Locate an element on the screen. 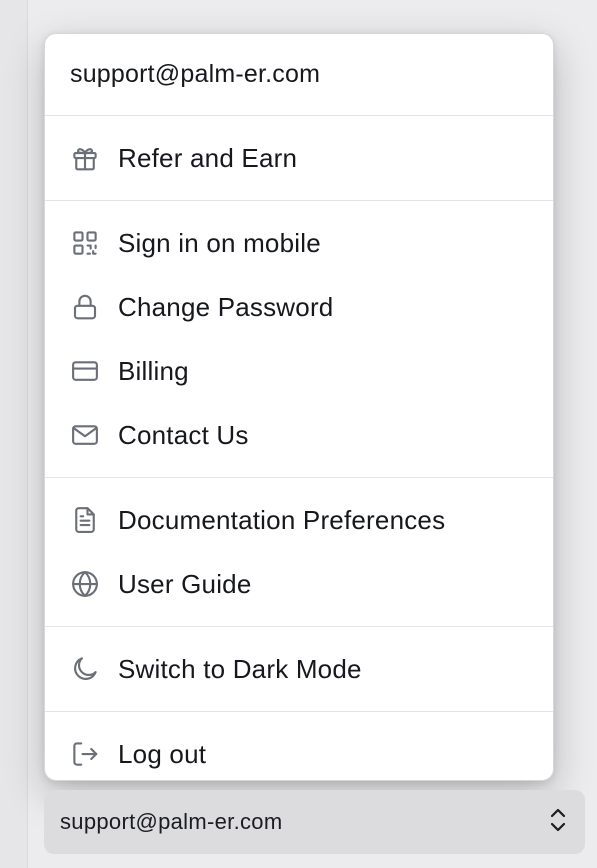 The image size is (597, 868). refer-and-earn-item: Refer and Earn is located at coordinates (299, 158).